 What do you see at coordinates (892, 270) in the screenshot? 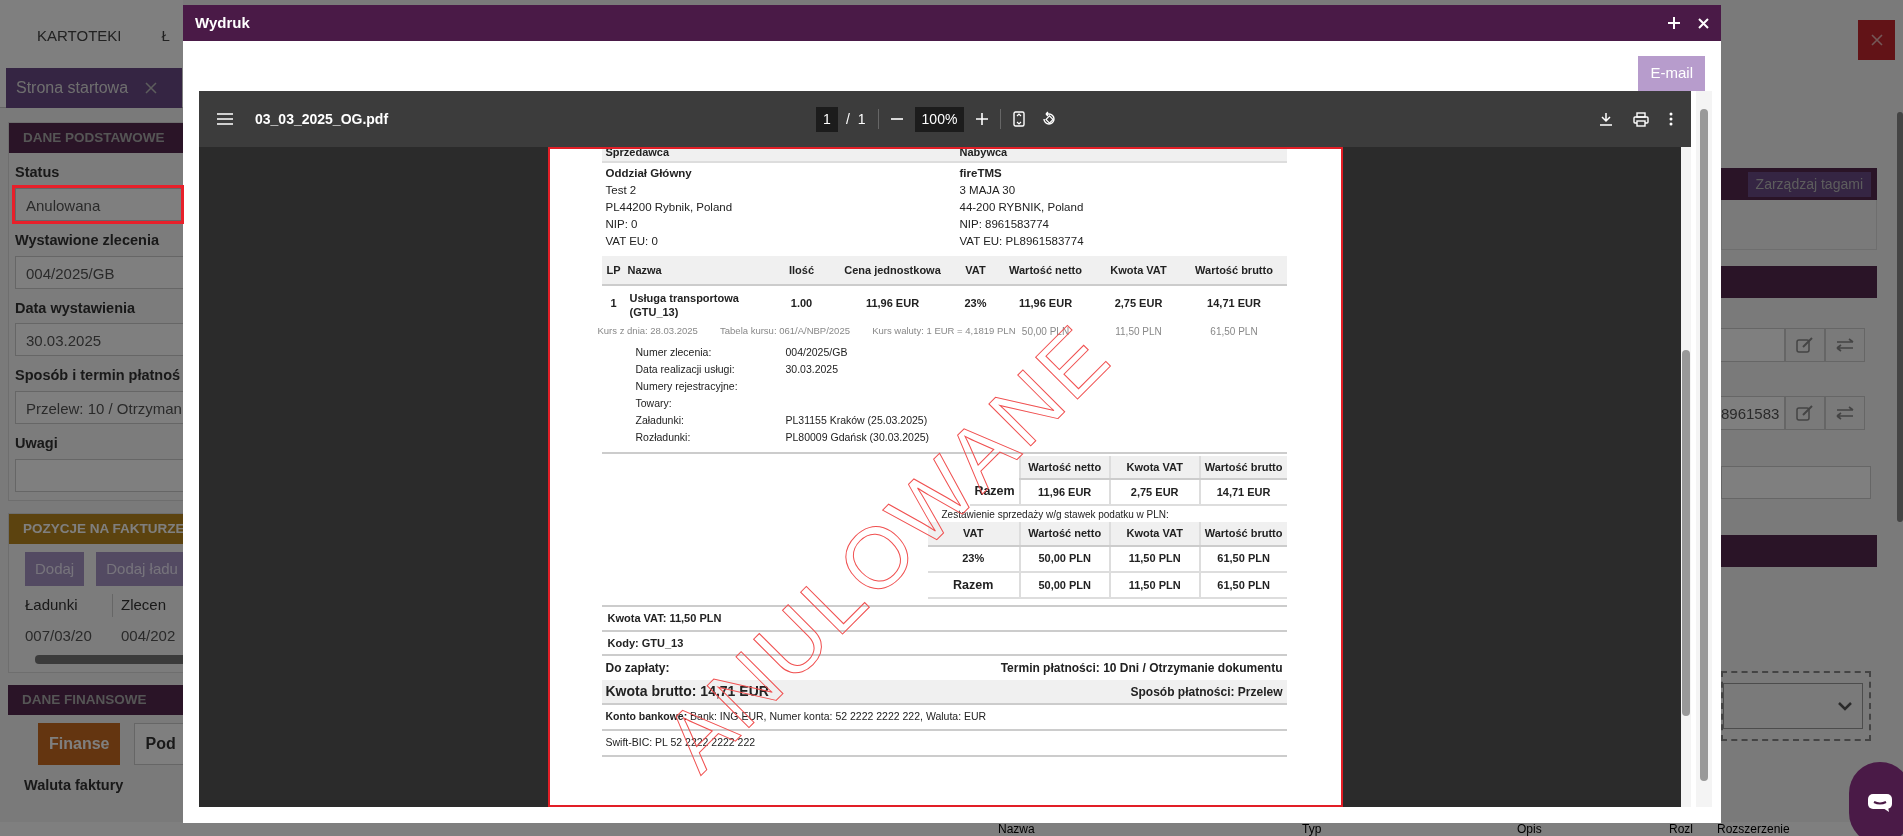
I see `column-header: Cena jednostkowa` at bounding box center [892, 270].